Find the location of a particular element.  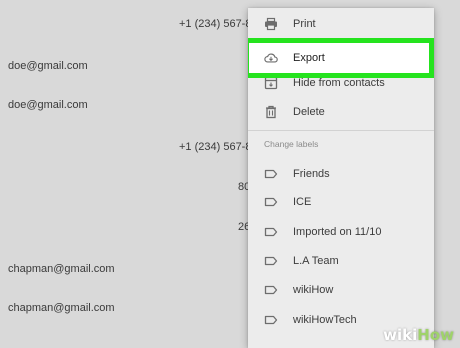

printer-icon is located at coordinates (271, 24).